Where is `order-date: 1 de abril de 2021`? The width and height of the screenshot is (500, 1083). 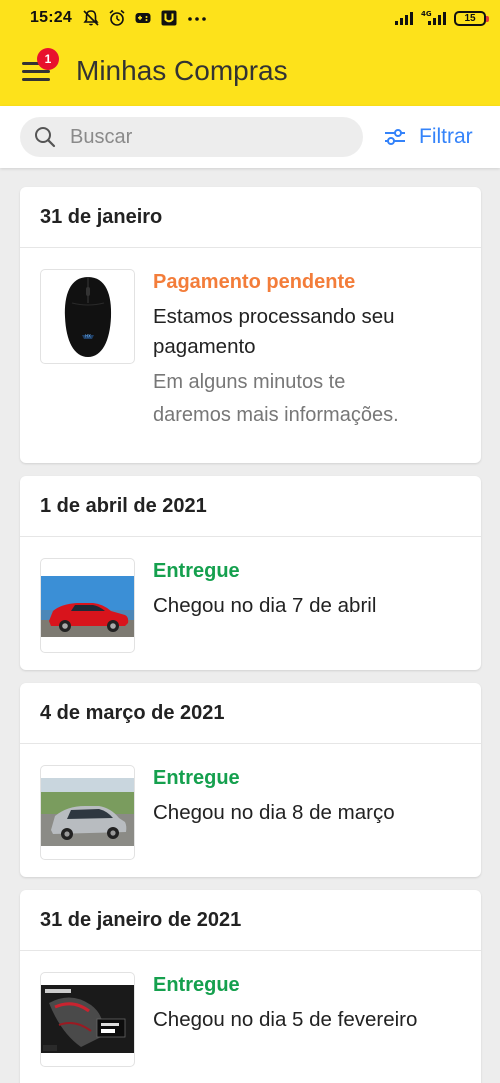
order-date: 1 de abril de 2021 is located at coordinates (250, 506).